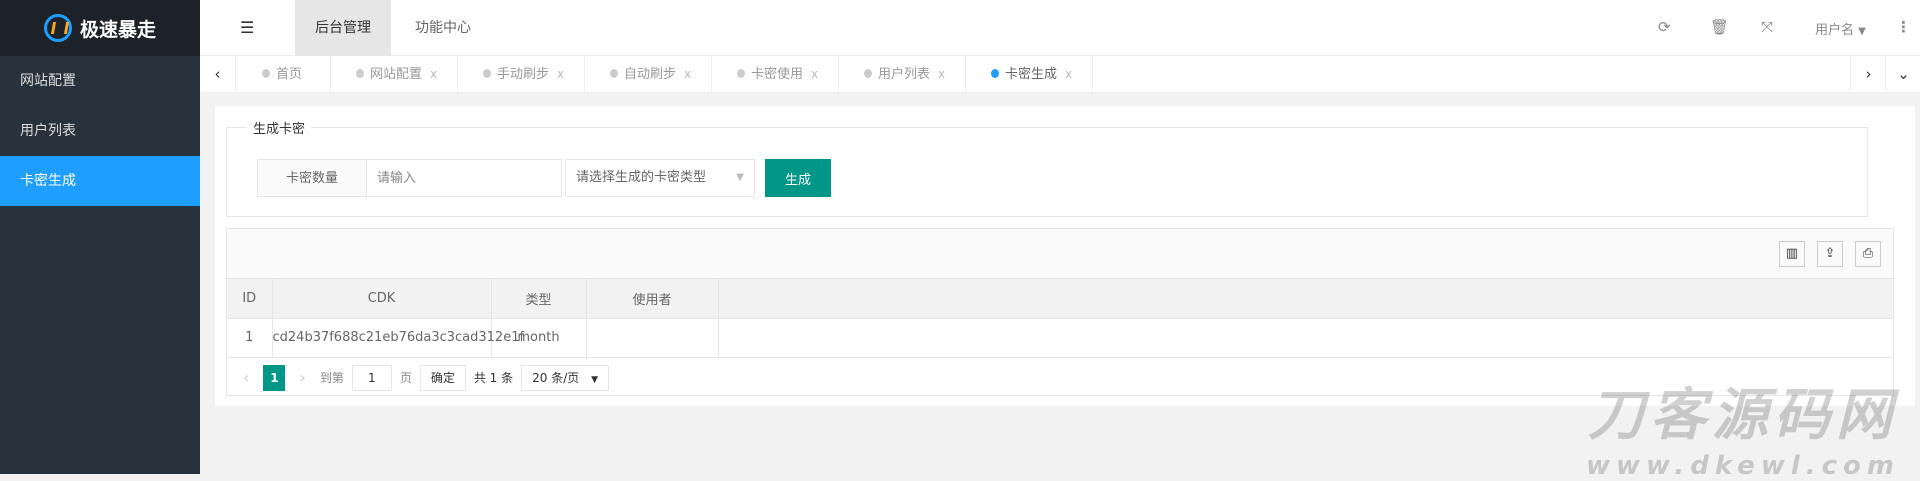 Image resolution: width=1920 pixels, height=481 pixels. Describe the element at coordinates (250, 338) in the screenshot. I see `cell-id: 1` at that location.